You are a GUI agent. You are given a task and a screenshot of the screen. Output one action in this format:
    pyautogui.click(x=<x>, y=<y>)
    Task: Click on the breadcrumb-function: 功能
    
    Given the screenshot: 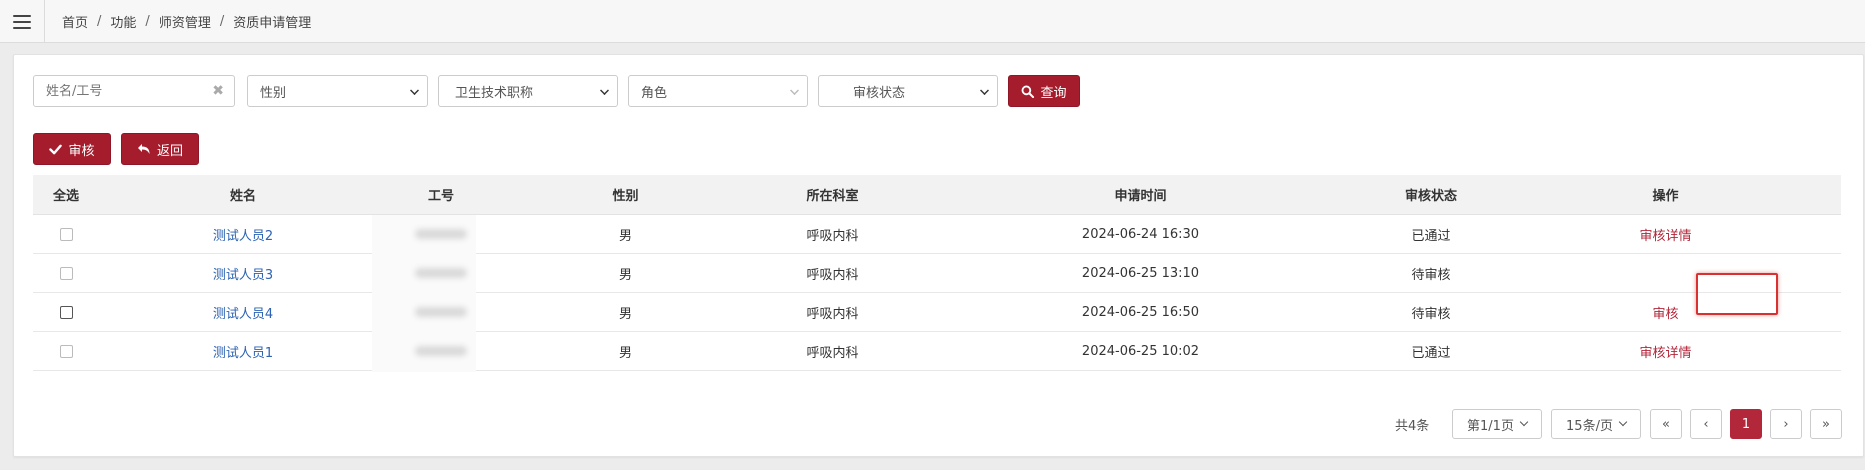 What is the action you would take?
    pyautogui.click(x=123, y=21)
    